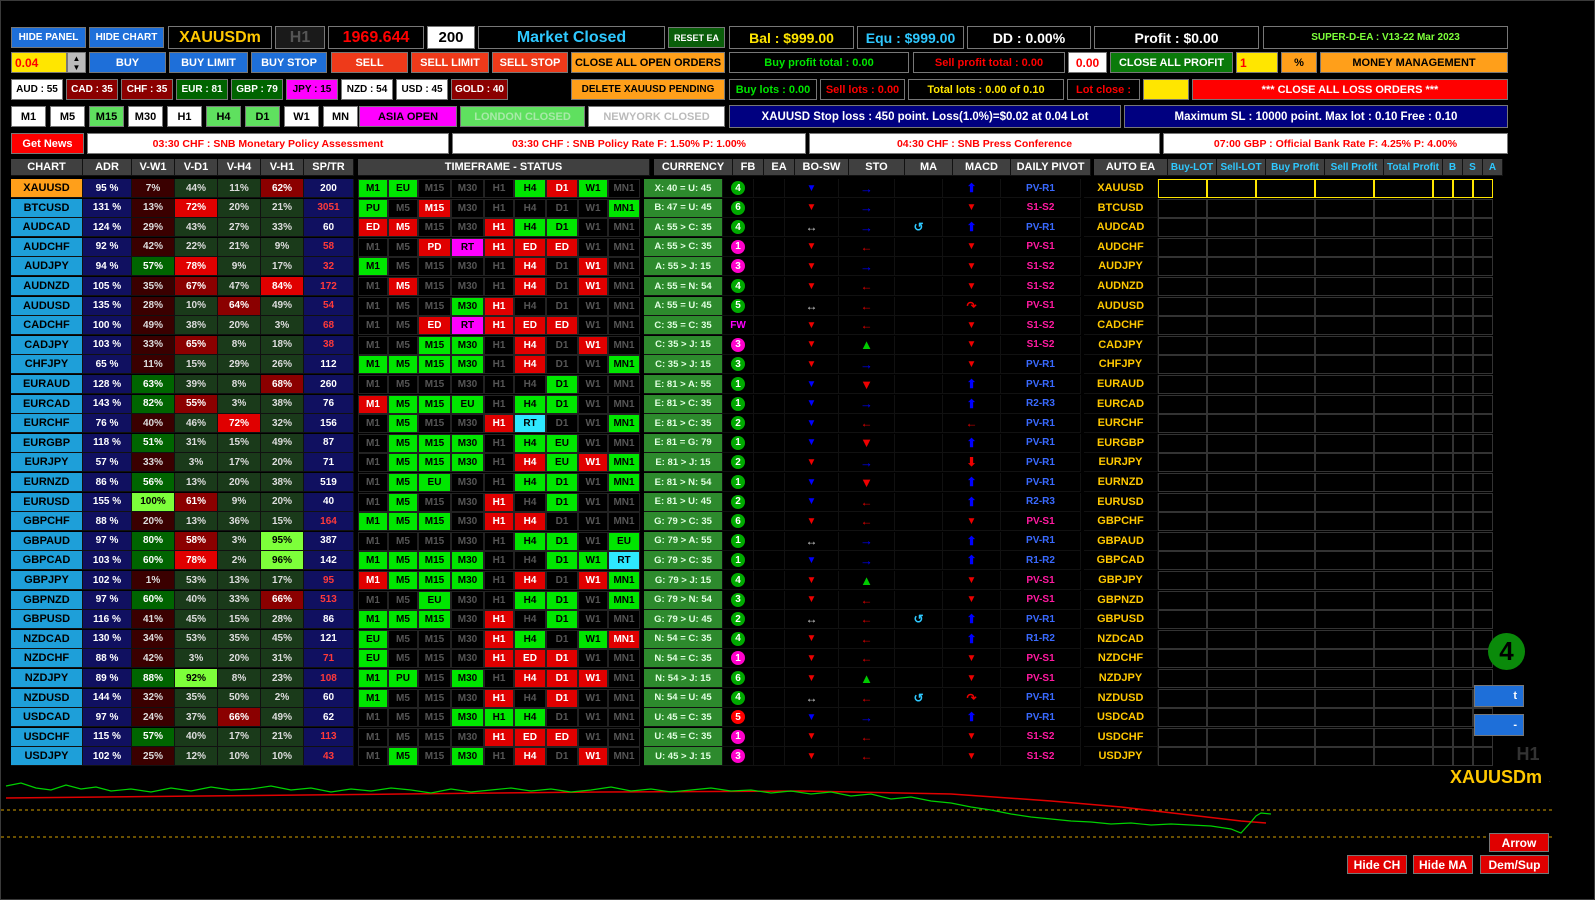 The image size is (1595, 900). I want to click on chart-symbol-button: USDJPY, so click(47, 757).